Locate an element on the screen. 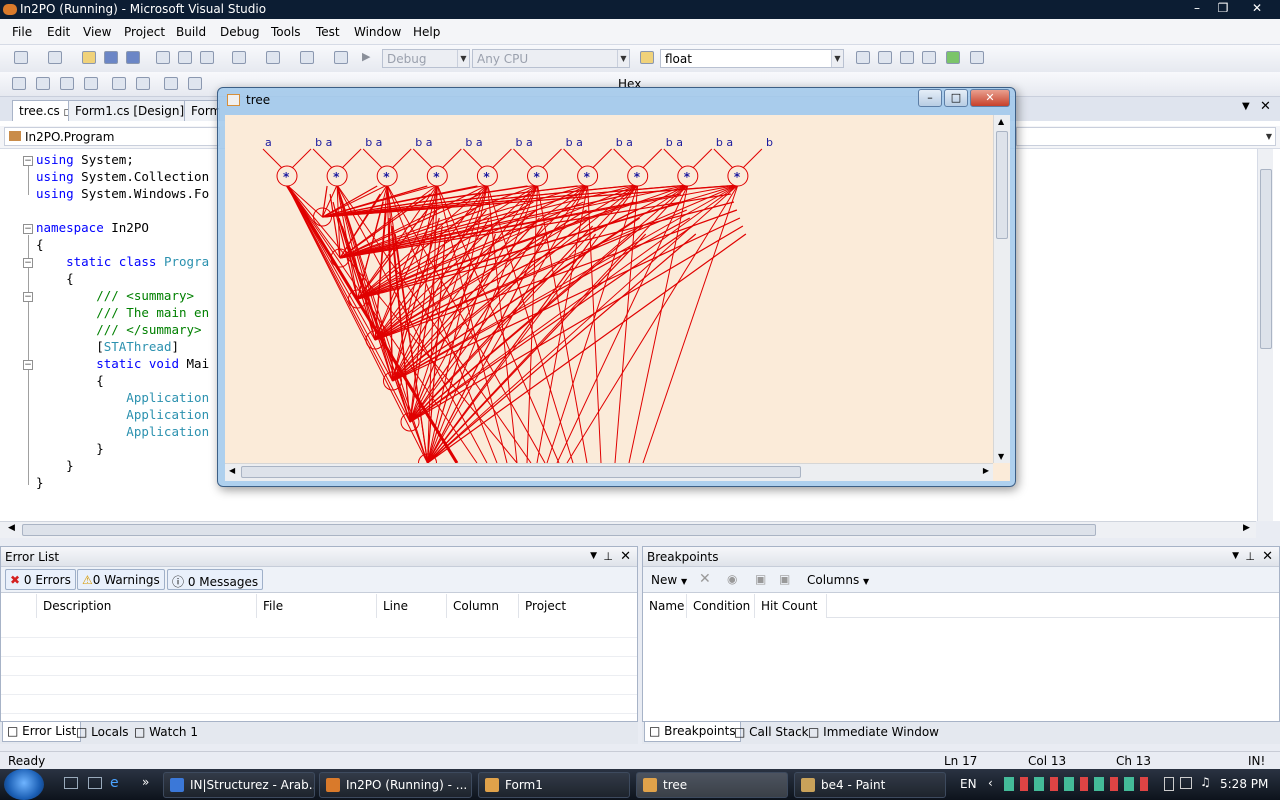 The height and width of the screenshot is (800, 1280). undo-icon is located at coordinates (239, 57).